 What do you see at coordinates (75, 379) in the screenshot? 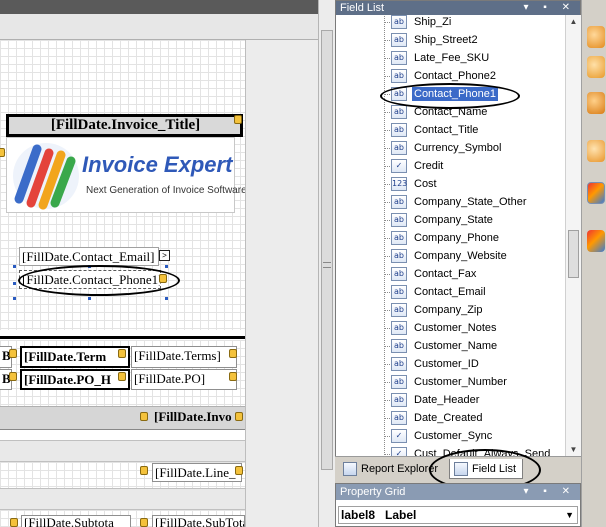
I see `po-header-label: [FillDate.PO_H` at bounding box center [75, 379].